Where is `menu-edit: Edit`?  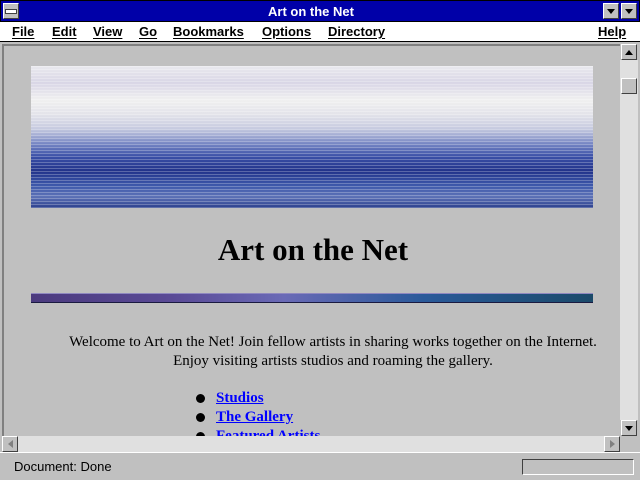 menu-edit: Edit is located at coordinates (64, 31).